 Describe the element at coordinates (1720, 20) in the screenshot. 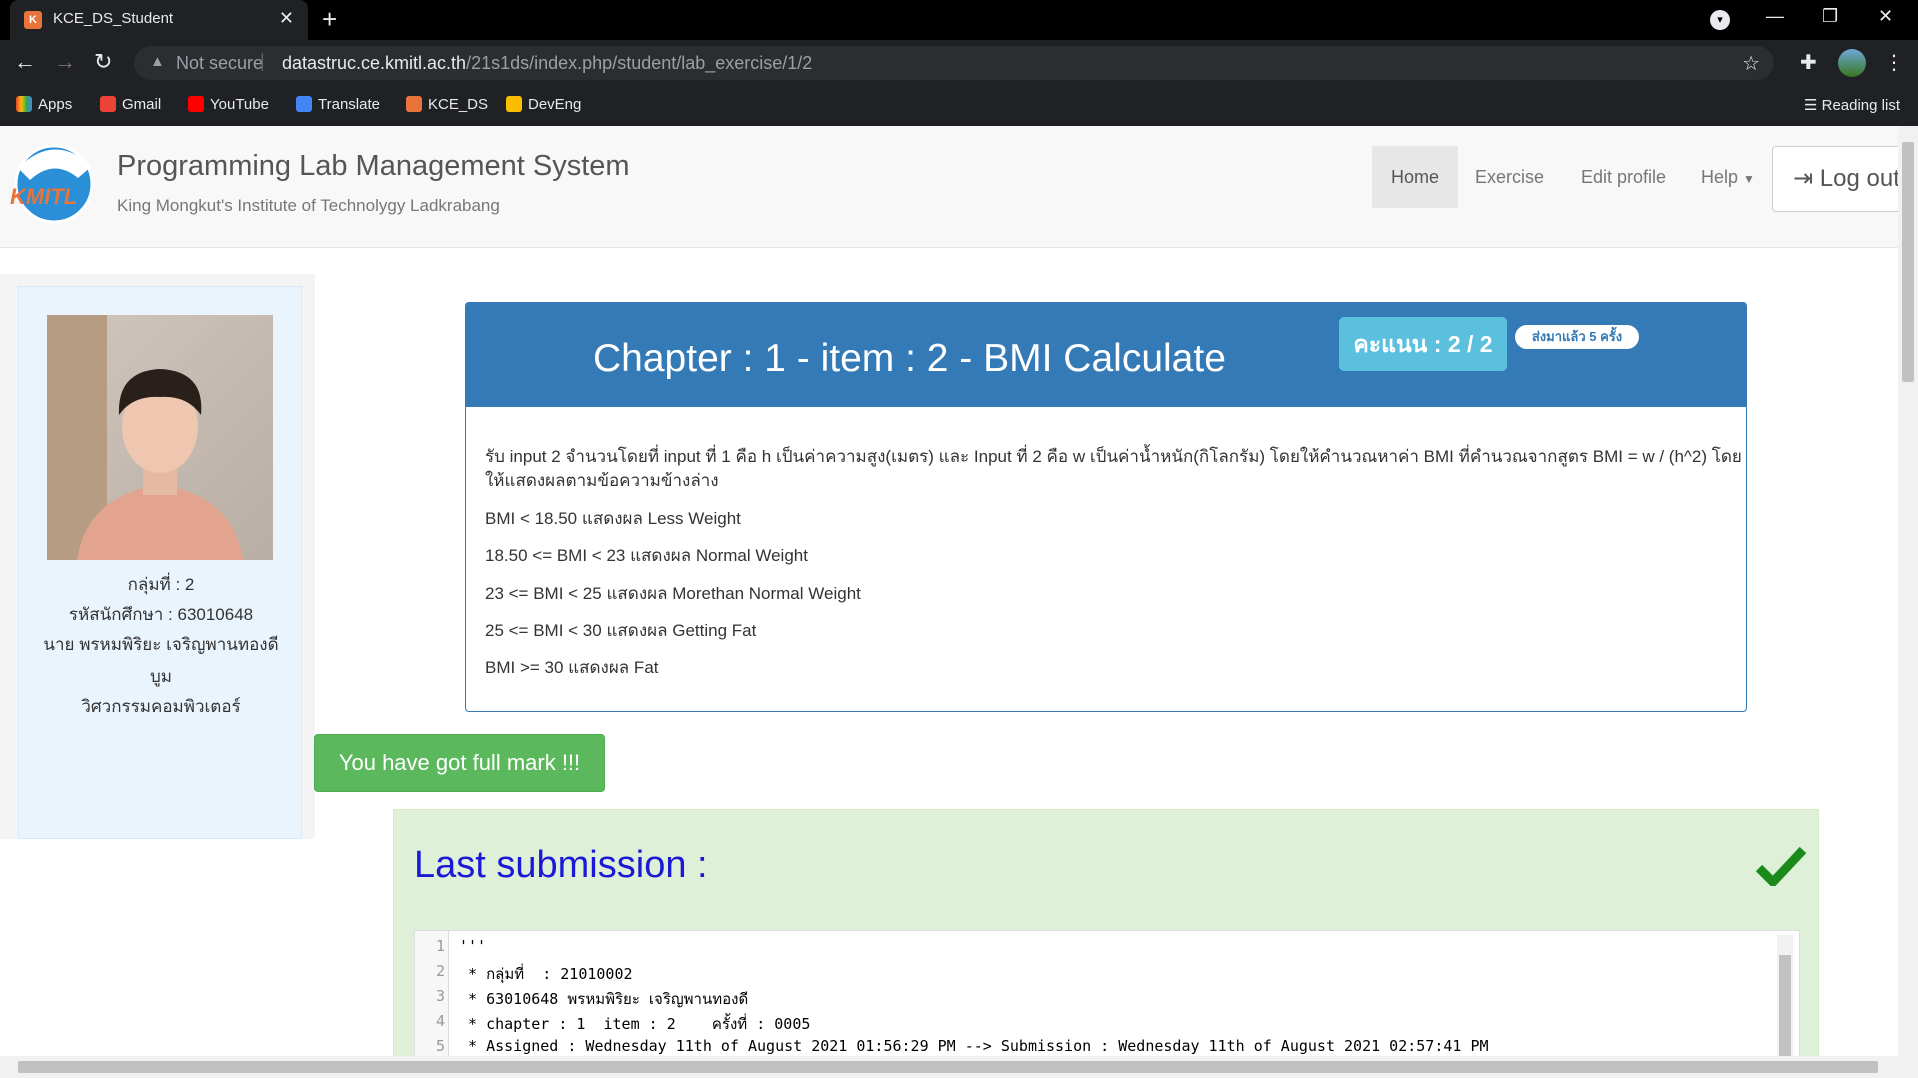

I see `tab-search-icon: ▾` at that location.